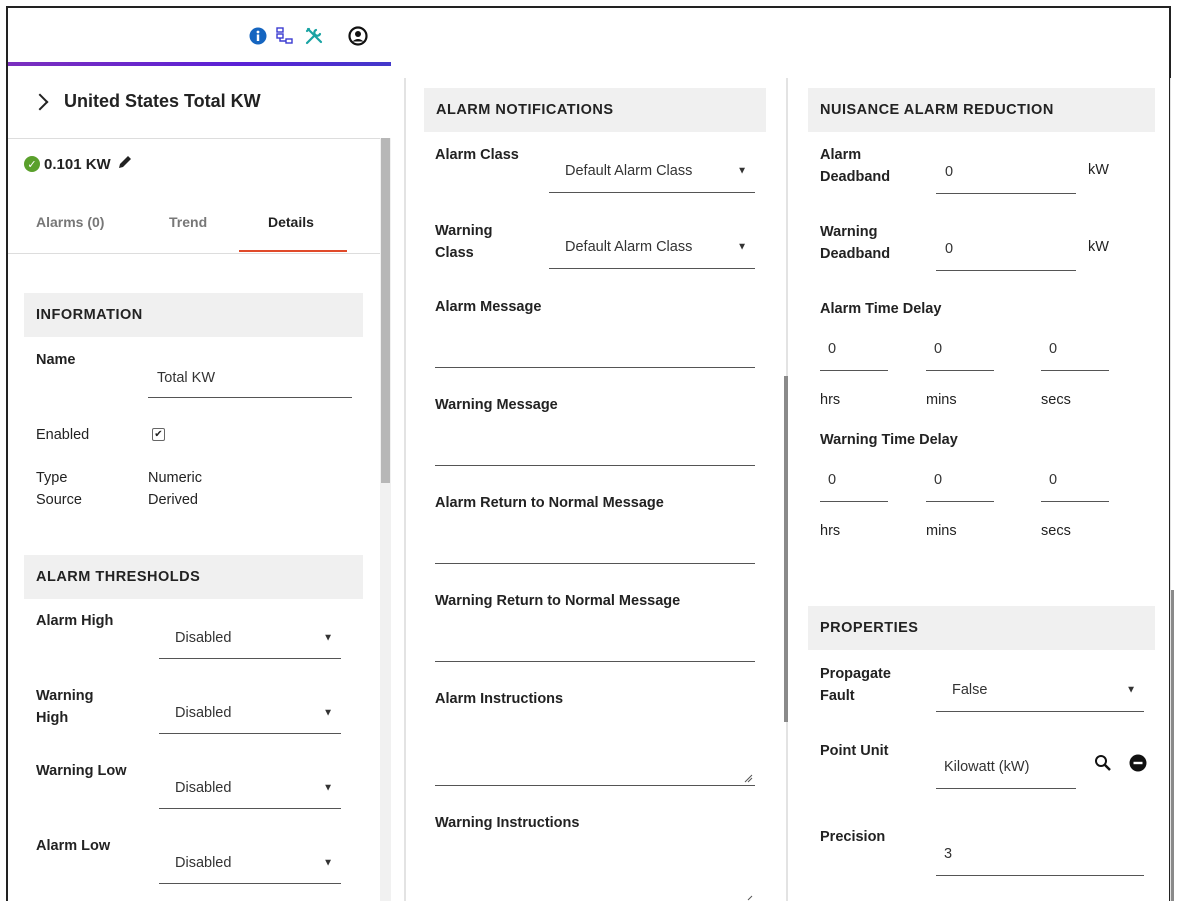 This screenshot has width=1177, height=901. I want to click on propagate-fault-label-2: Fault, so click(837, 696).